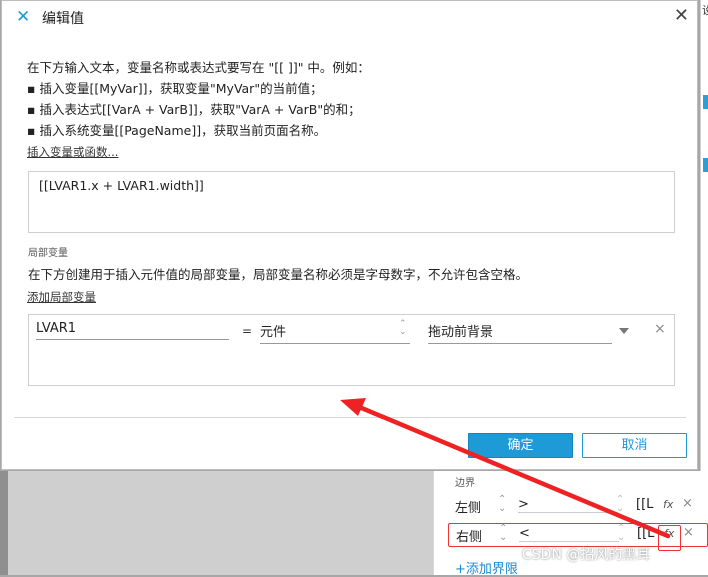 This screenshot has height=577, width=708. I want to click on close-icon: ✕, so click(681, 15).